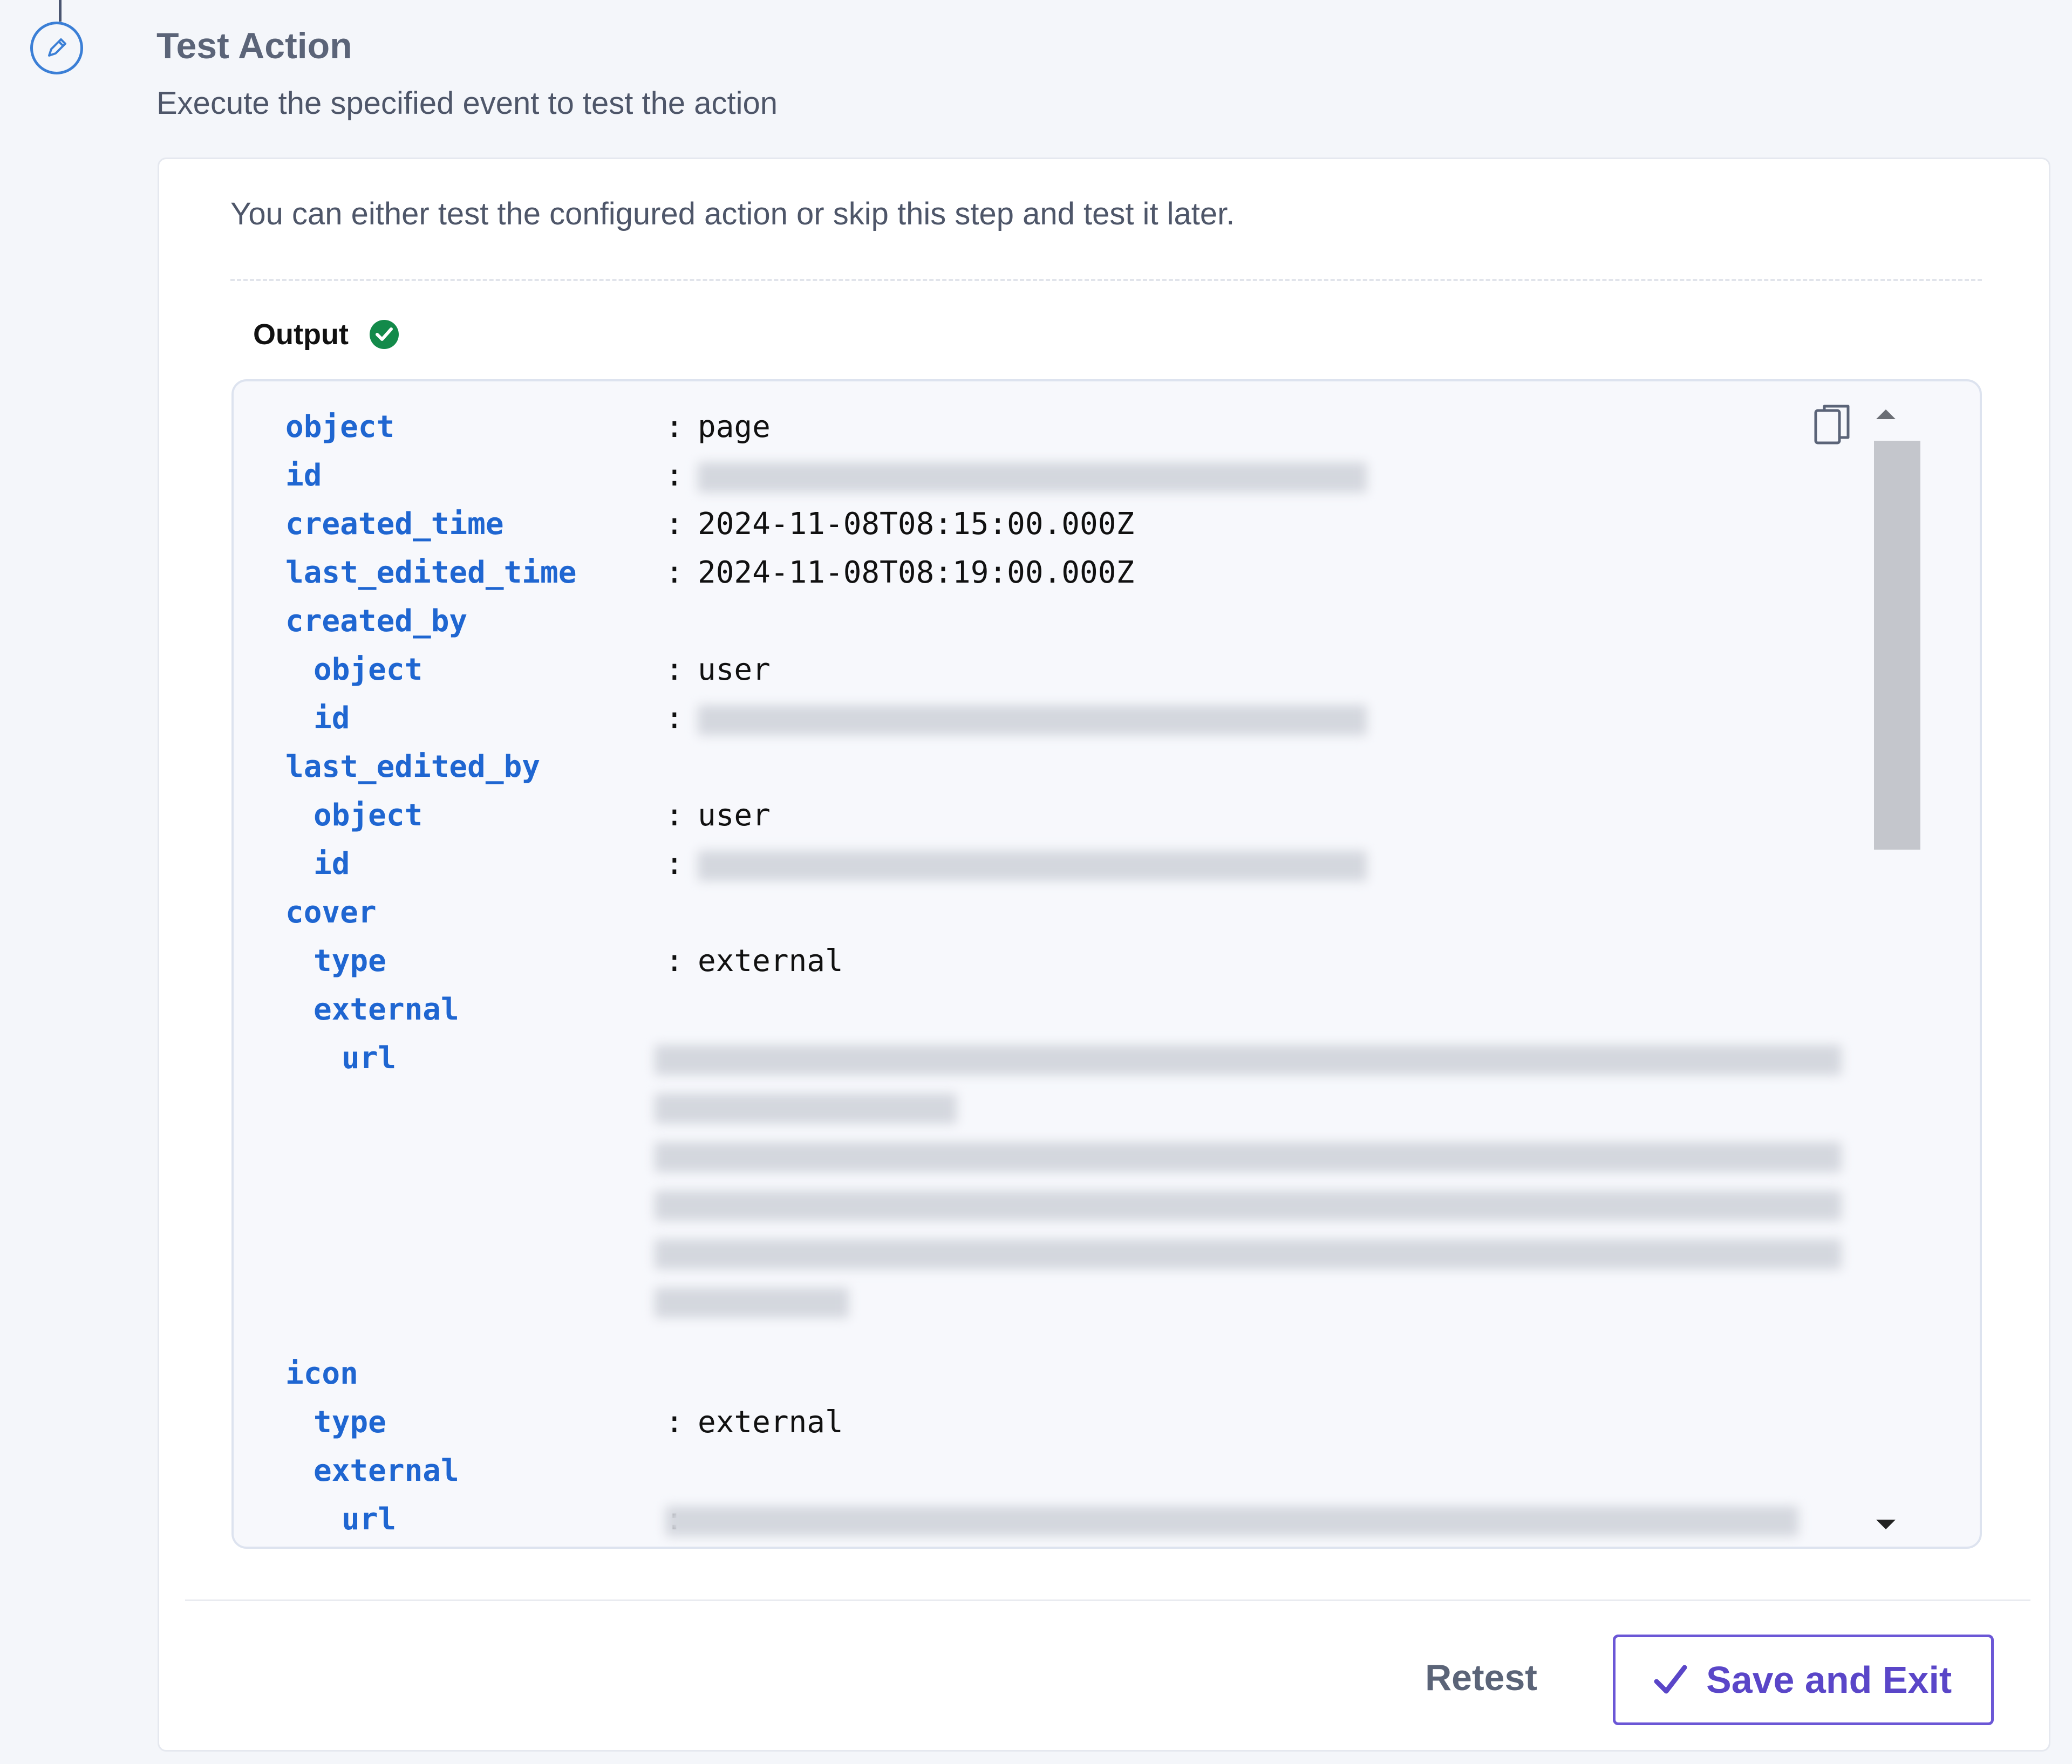 The image size is (2072, 1764). Describe the element at coordinates (734, 427) in the screenshot. I see `output-value: page` at that location.